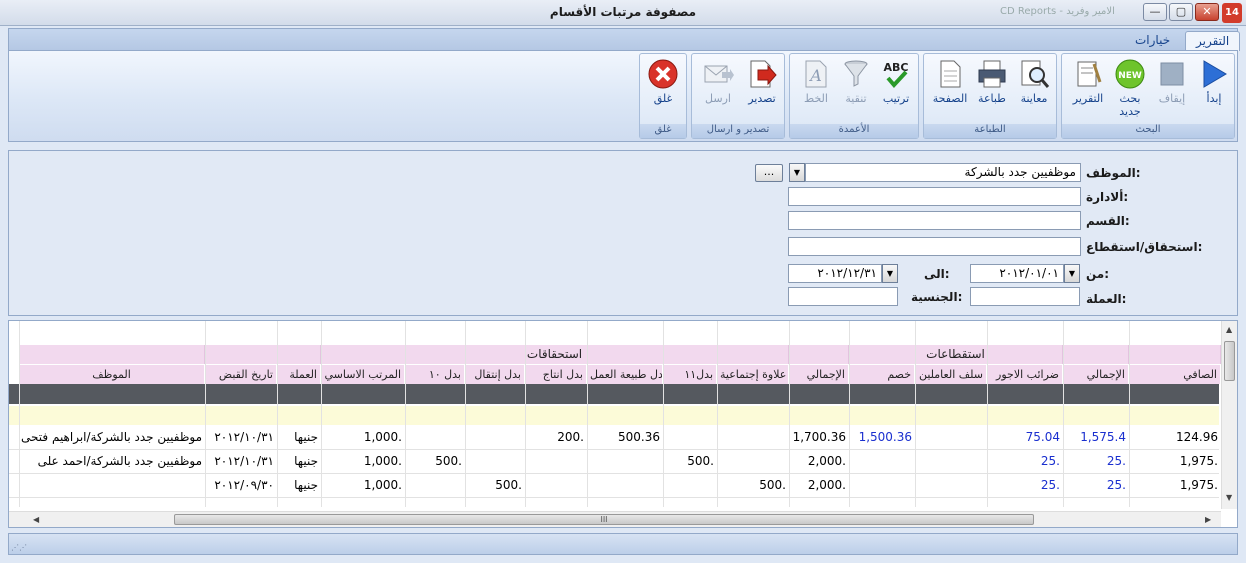 The width and height of the screenshot is (1246, 563). I want to click on send-button: ارسل, so click(718, 89).